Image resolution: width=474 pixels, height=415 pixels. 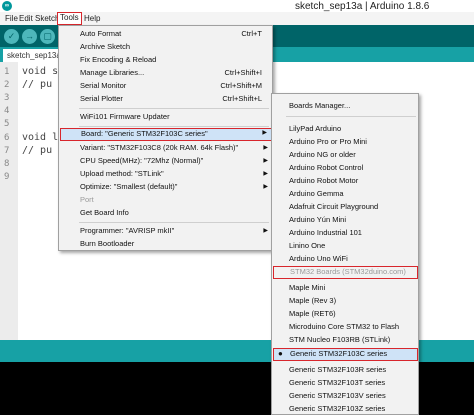 What do you see at coordinates (166, 161) in the screenshot?
I see `menu-item-cpu-speed: CPU Speed(MHz): "72Mhz (Normal)" ▶` at bounding box center [166, 161].